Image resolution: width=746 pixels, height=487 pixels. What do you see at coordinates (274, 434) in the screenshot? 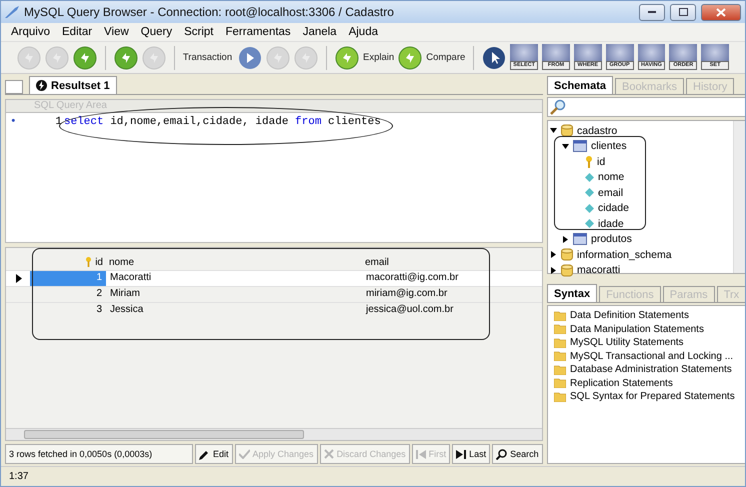
I see `horizontal-scrollbar` at bounding box center [274, 434].